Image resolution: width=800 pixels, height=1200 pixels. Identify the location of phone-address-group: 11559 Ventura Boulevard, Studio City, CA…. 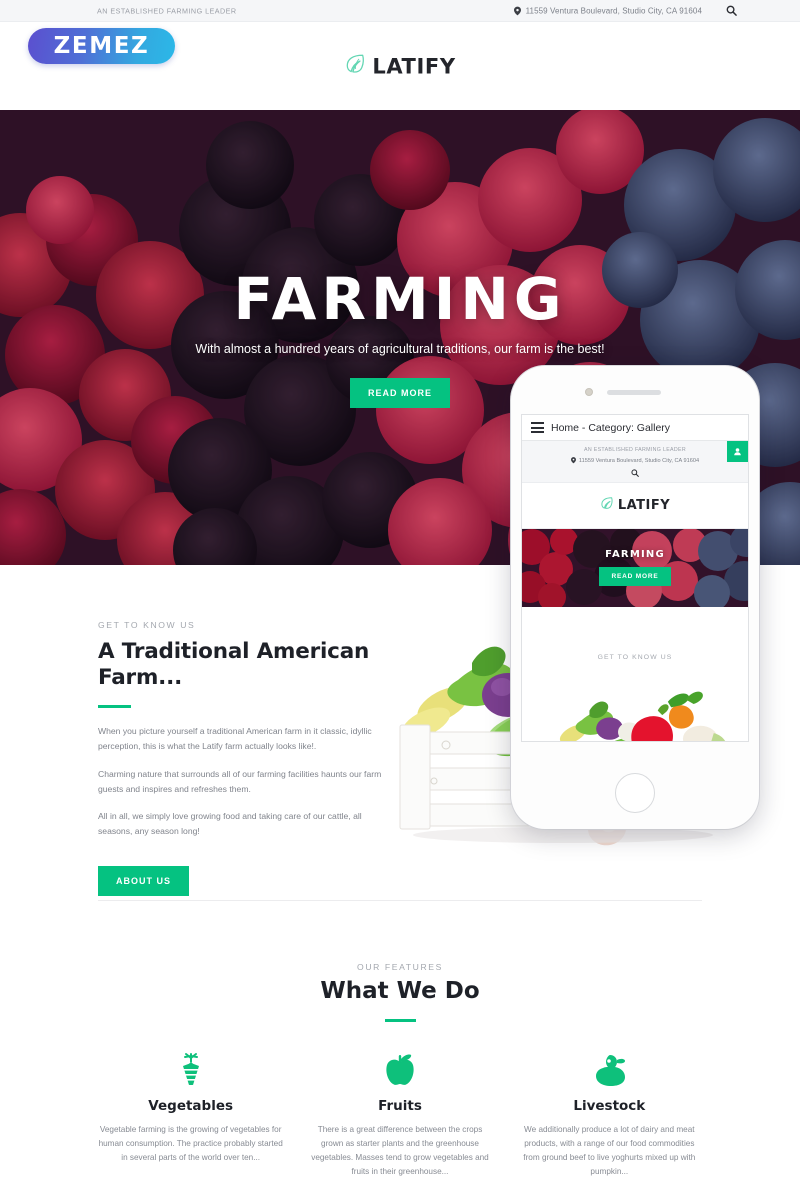
(635, 461).